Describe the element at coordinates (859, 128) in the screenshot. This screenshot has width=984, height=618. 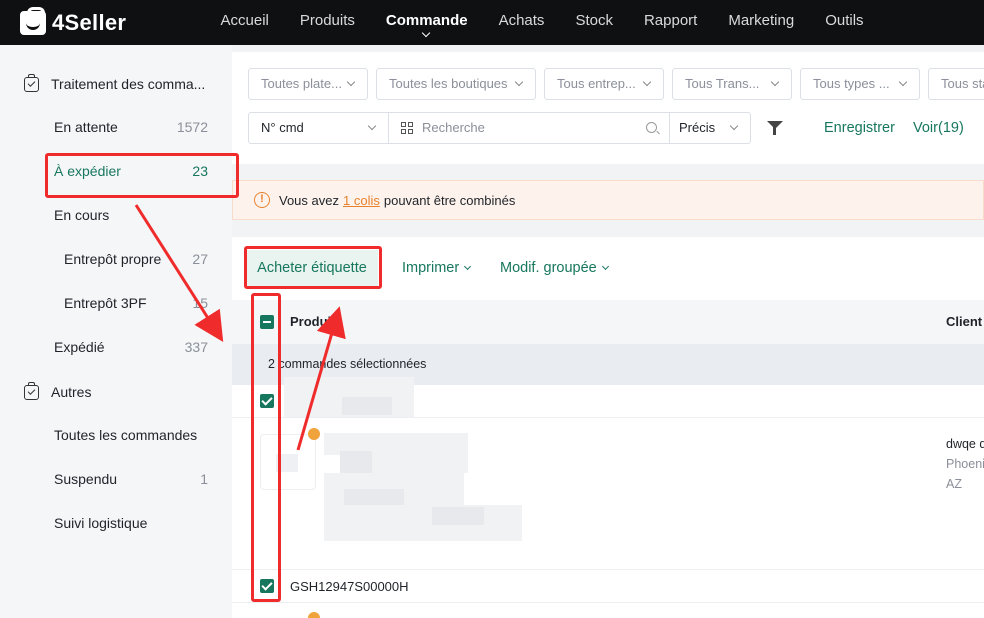
I see `save-filter-button: Enregistrer` at that location.